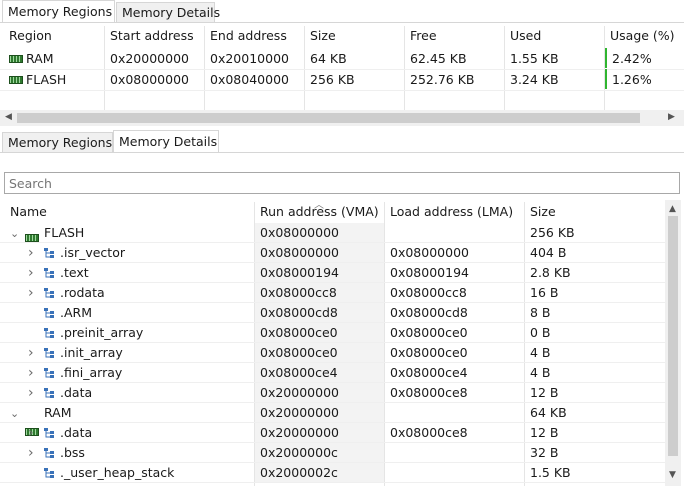 This screenshot has width=684, height=486. I want to click on load-address: 0x08000ce8, so click(429, 432).